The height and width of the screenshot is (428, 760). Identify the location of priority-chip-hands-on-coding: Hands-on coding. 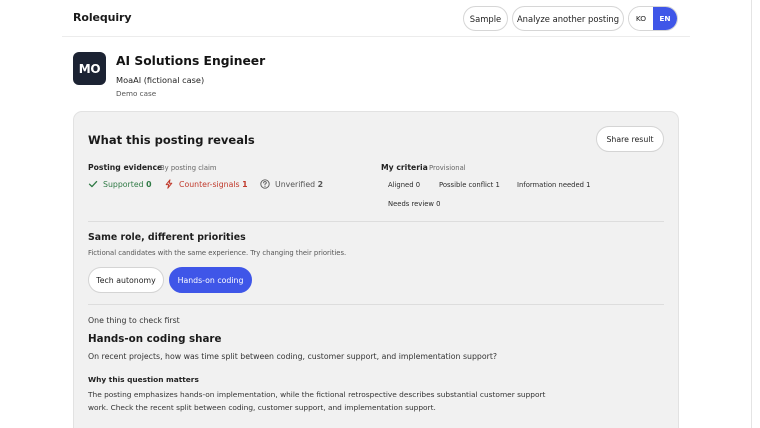
(210, 280).